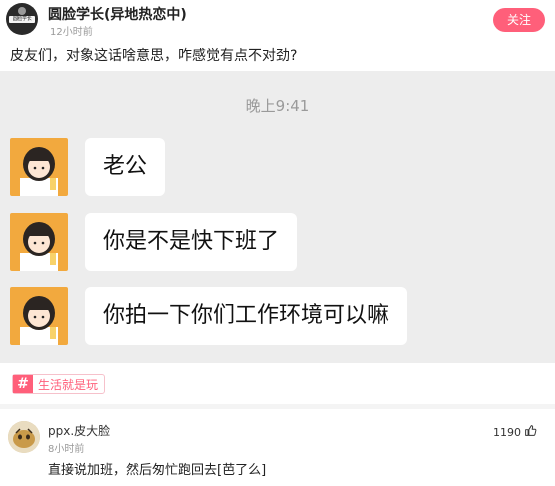 Image resolution: width=555 pixels, height=486 pixels. Describe the element at coordinates (530, 432) in the screenshot. I see `thumbs-up-icon` at that location.